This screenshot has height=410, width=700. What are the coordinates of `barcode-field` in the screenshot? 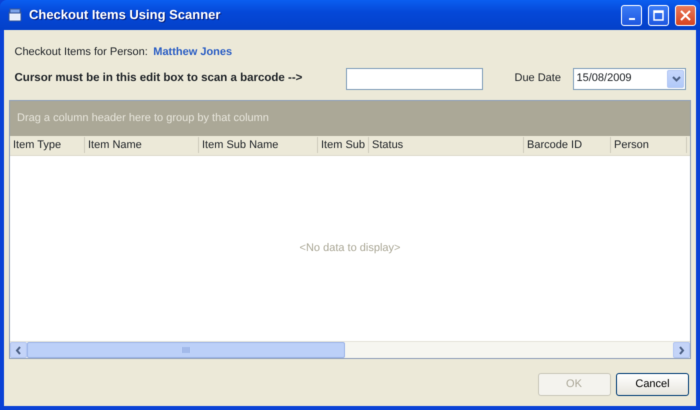 It's located at (414, 79).